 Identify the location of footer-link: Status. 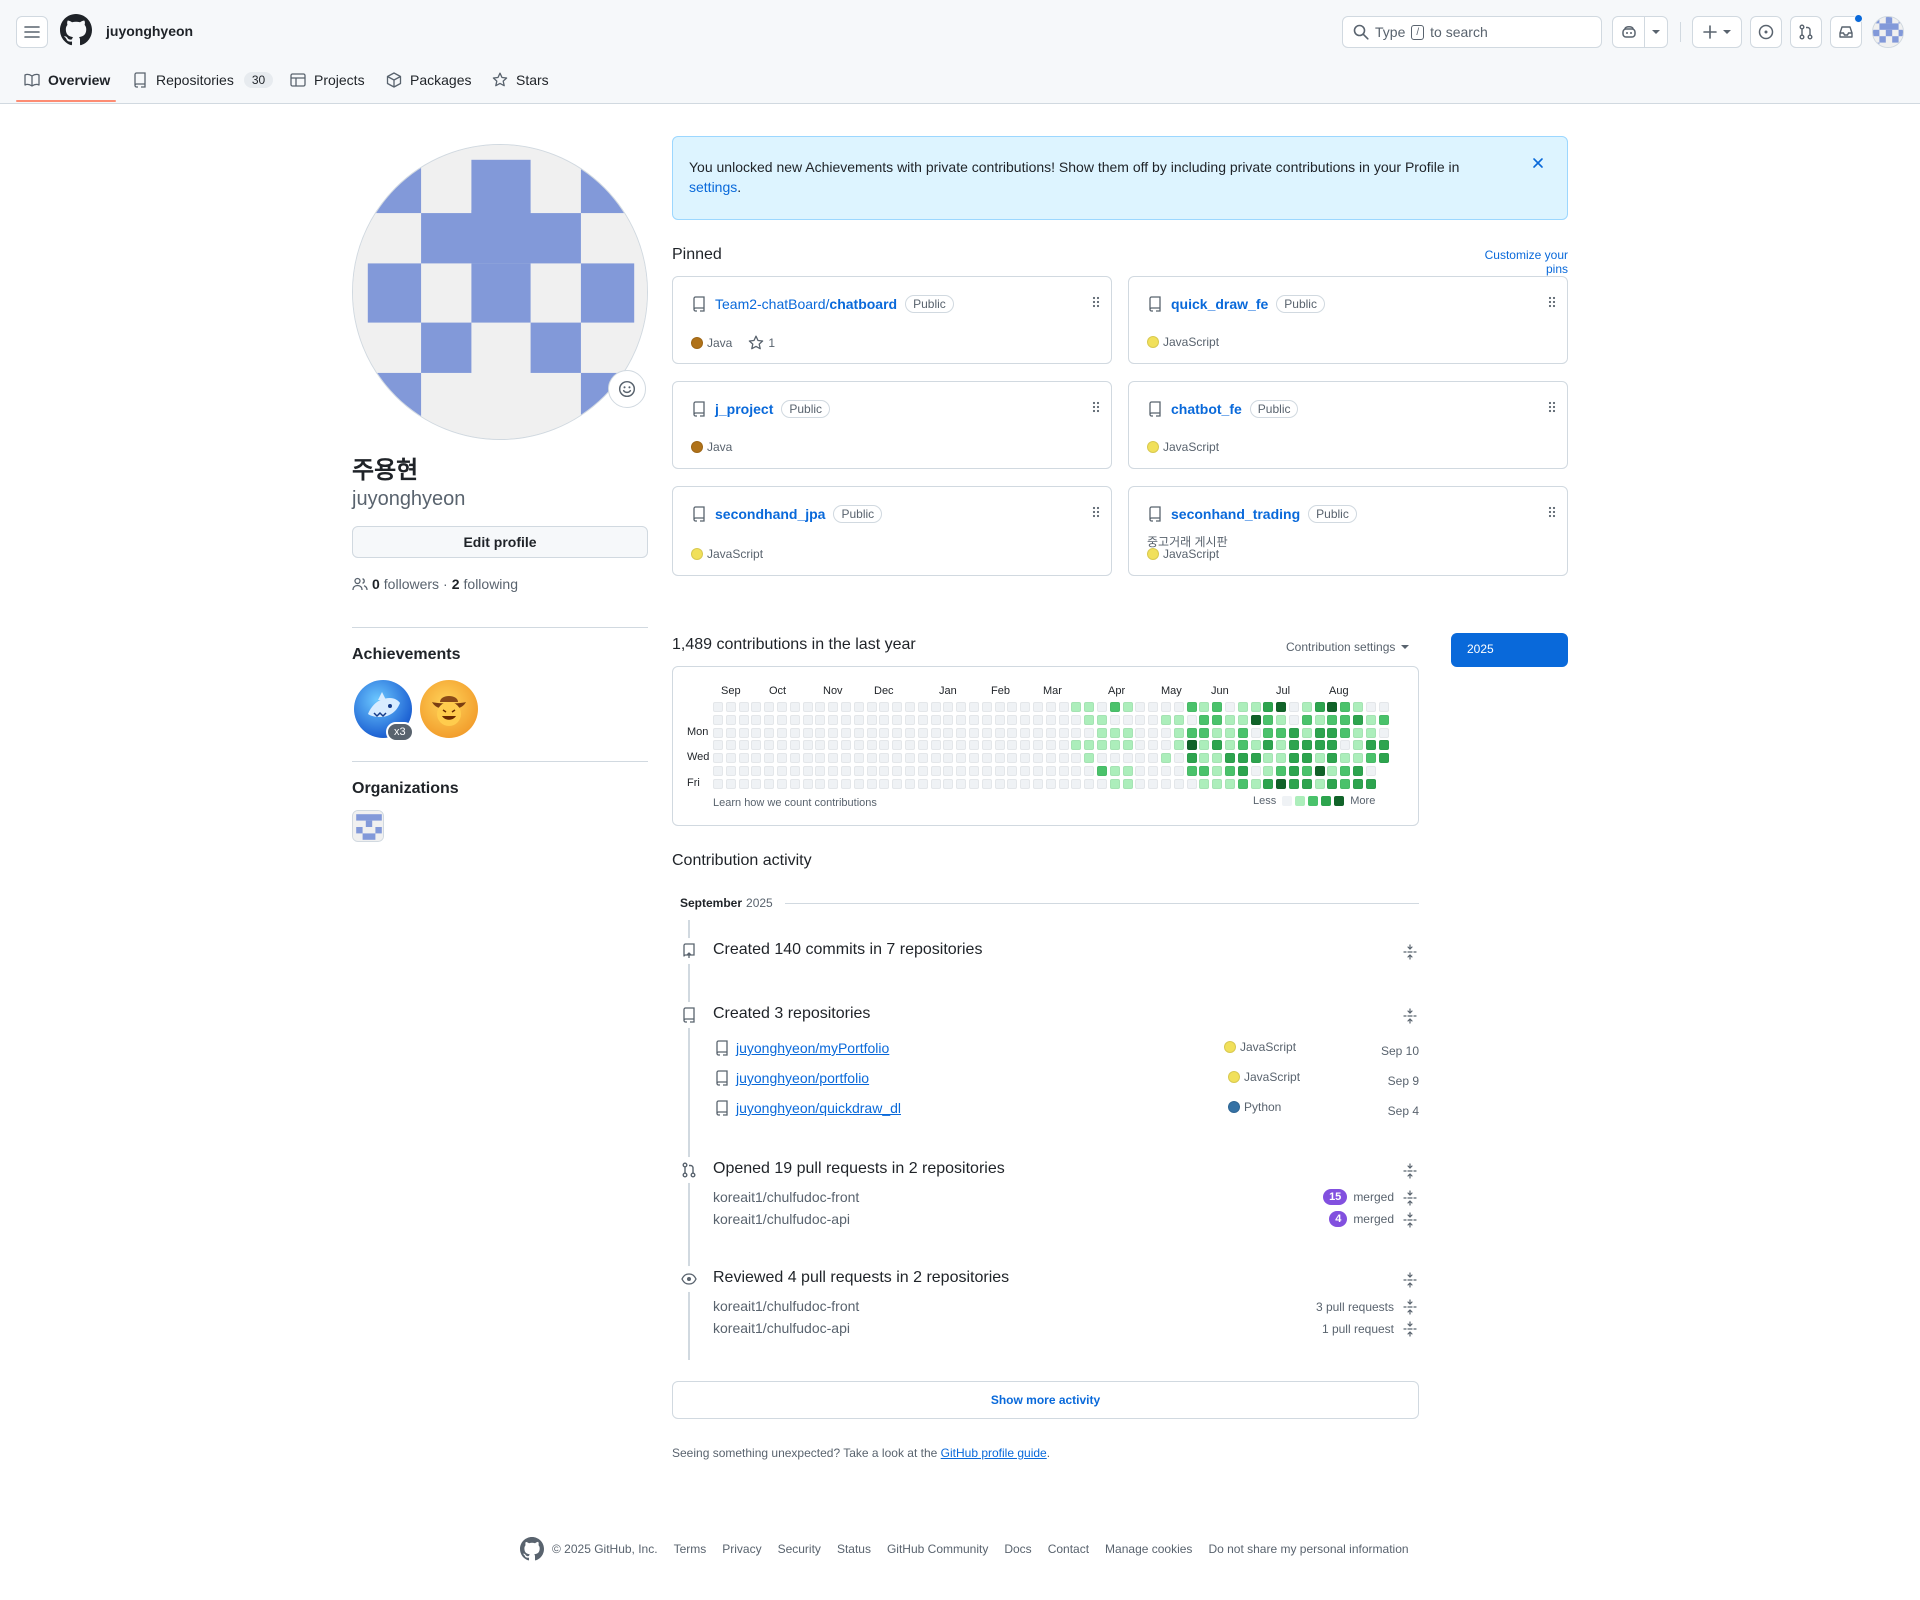
(854, 1549).